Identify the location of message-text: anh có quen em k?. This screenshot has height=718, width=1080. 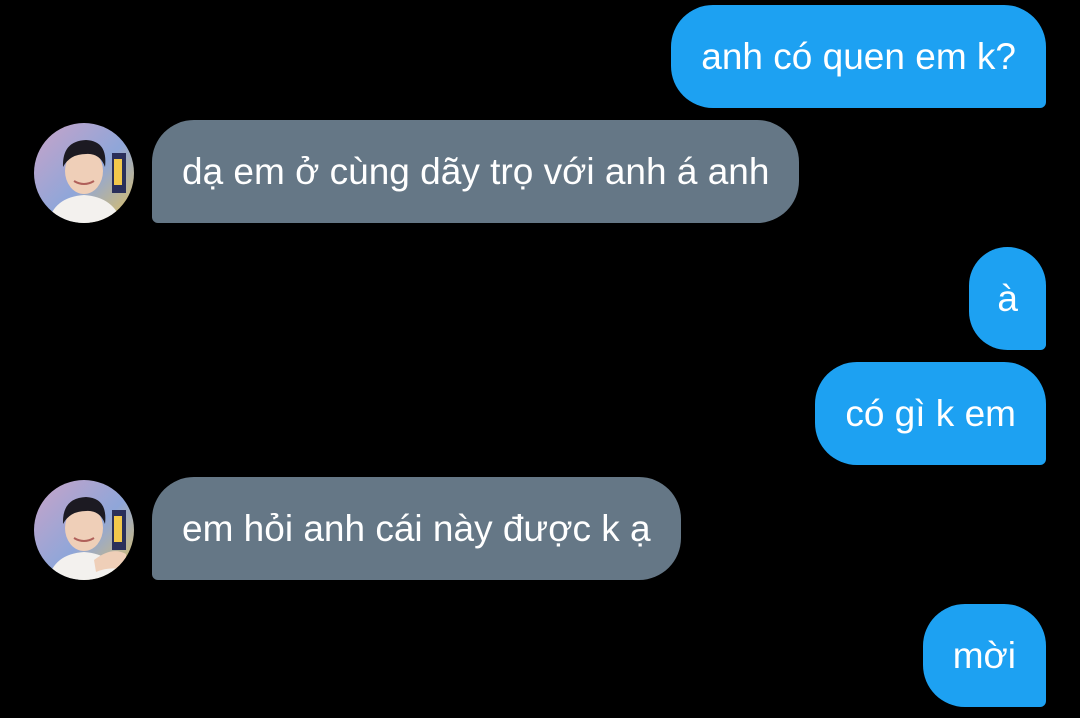
(858, 56).